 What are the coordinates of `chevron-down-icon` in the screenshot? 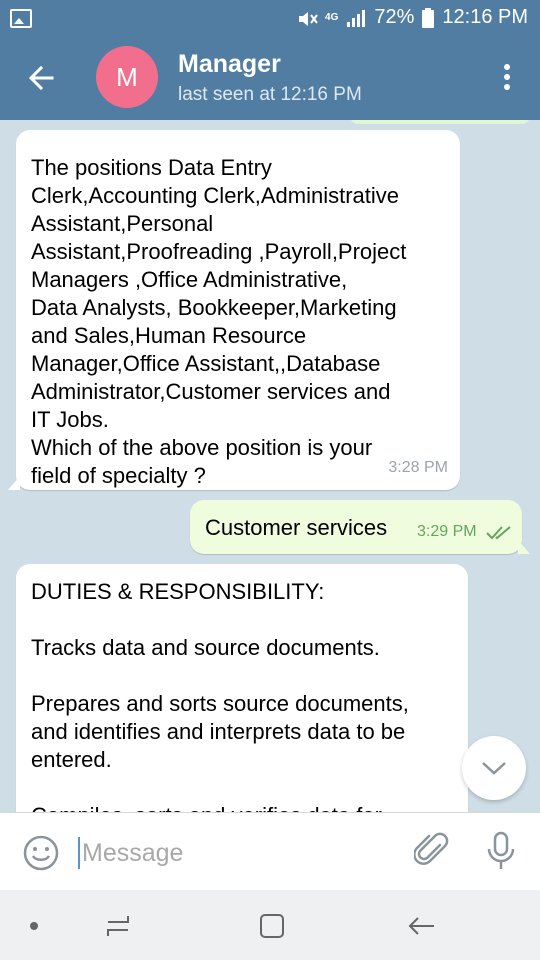 It's located at (494, 768).